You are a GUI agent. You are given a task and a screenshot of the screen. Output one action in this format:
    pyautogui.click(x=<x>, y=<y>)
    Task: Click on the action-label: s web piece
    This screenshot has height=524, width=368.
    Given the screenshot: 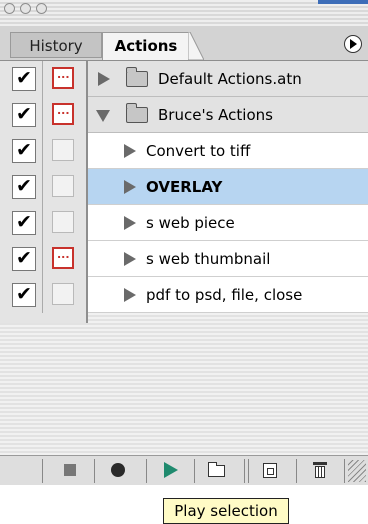 What is the action you would take?
    pyautogui.click(x=190, y=223)
    